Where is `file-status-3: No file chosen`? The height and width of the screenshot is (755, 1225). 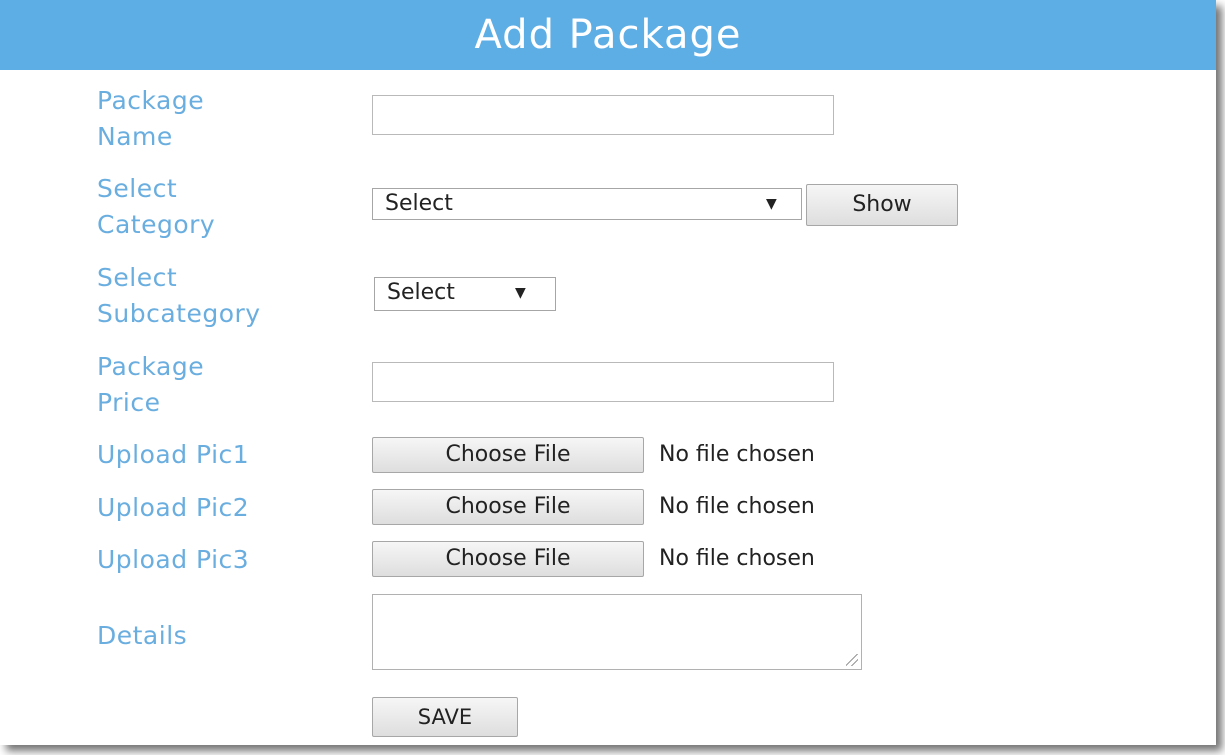 file-status-3: No file chosen is located at coordinates (737, 558).